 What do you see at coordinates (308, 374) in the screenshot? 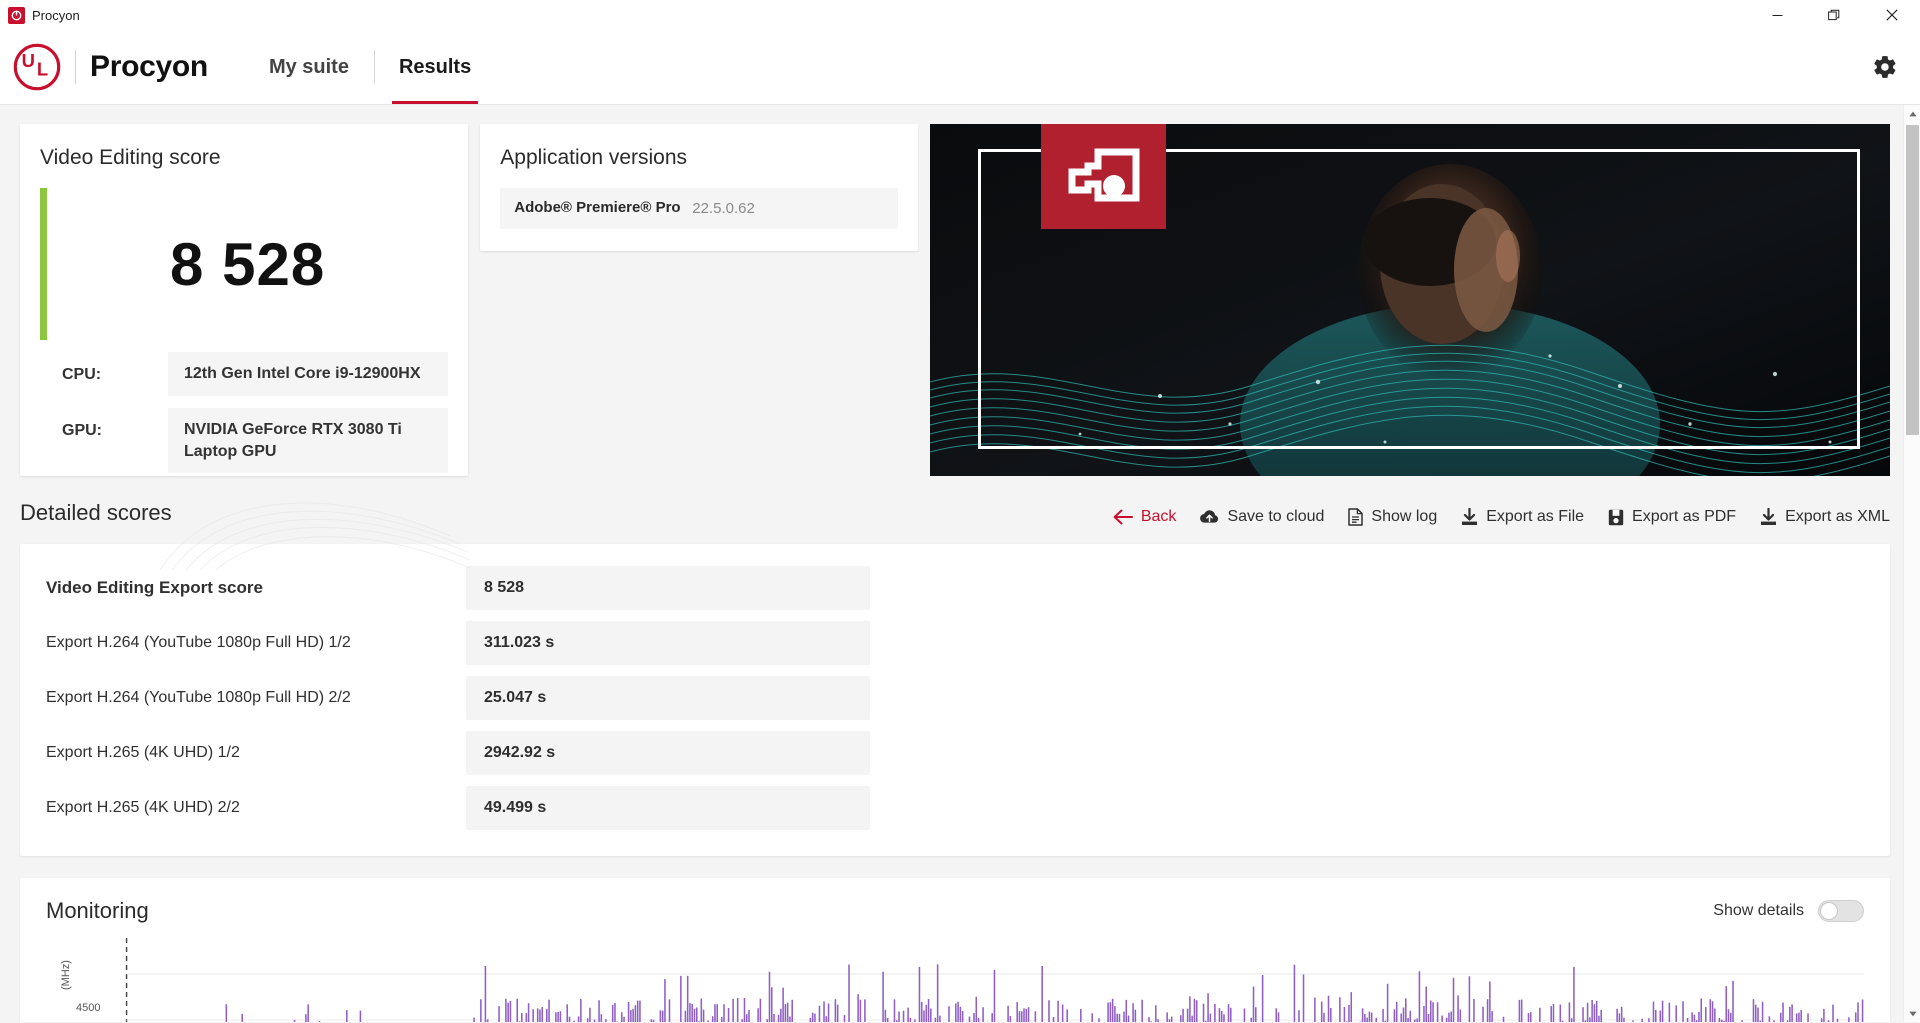
I see `cpu-value: 12th Gen Intel Core i9-12900HX` at bounding box center [308, 374].